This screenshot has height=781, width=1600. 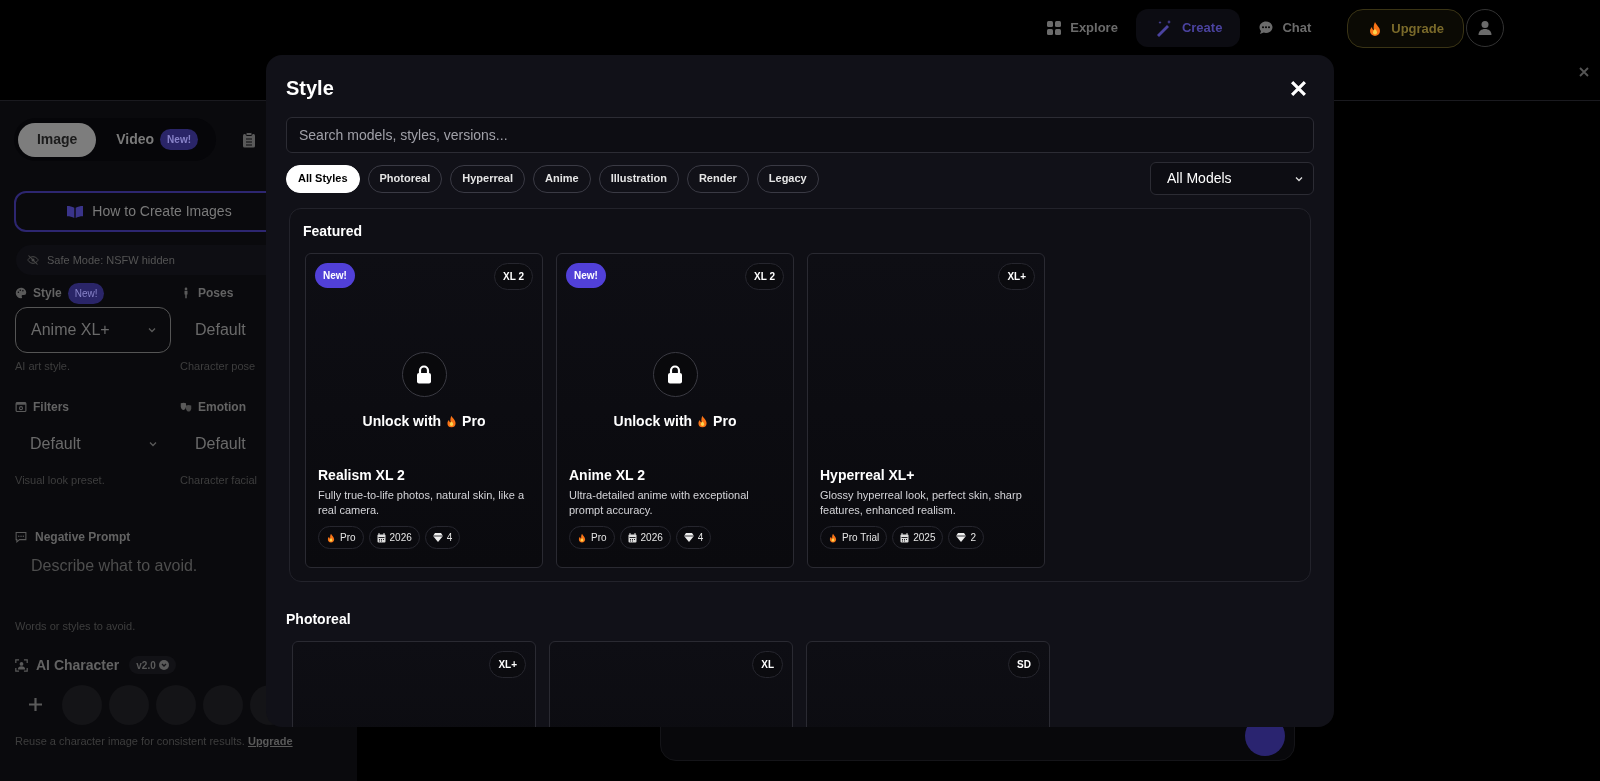 What do you see at coordinates (33, 260) in the screenshot?
I see `eye-slash-icon` at bounding box center [33, 260].